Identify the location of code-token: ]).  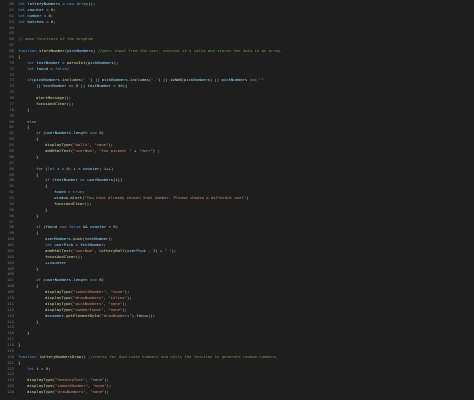
(120, 180).